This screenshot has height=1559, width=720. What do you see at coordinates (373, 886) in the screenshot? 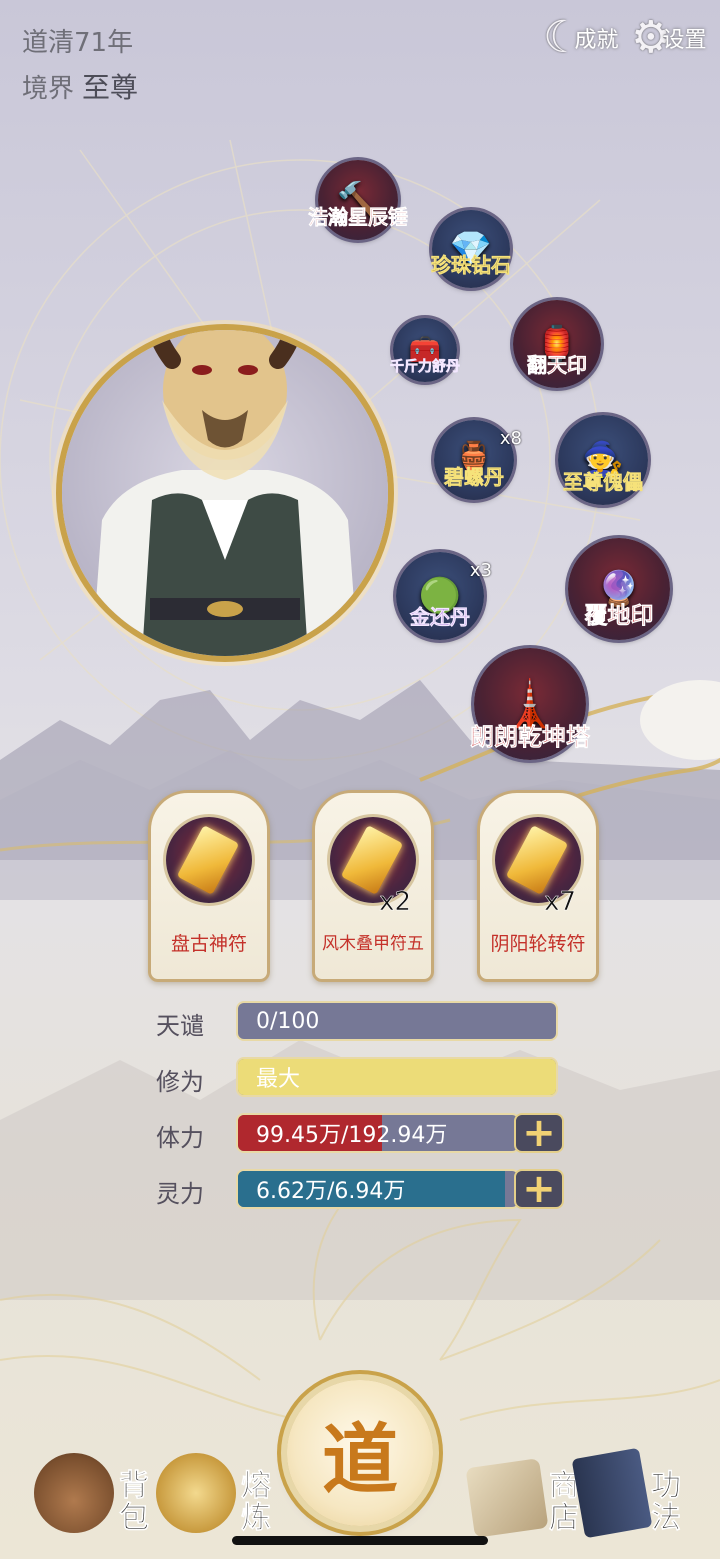
I see `talisman-card: x2 风木叠甲符五` at bounding box center [373, 886].